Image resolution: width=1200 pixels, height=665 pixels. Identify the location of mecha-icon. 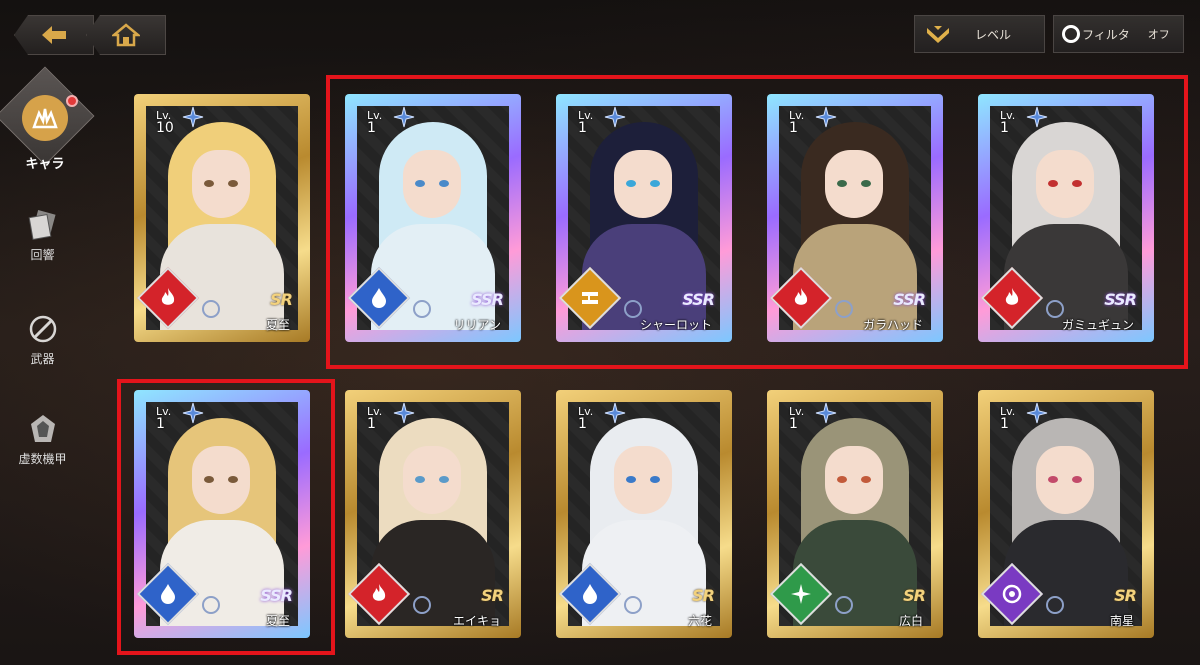
(42, 428).